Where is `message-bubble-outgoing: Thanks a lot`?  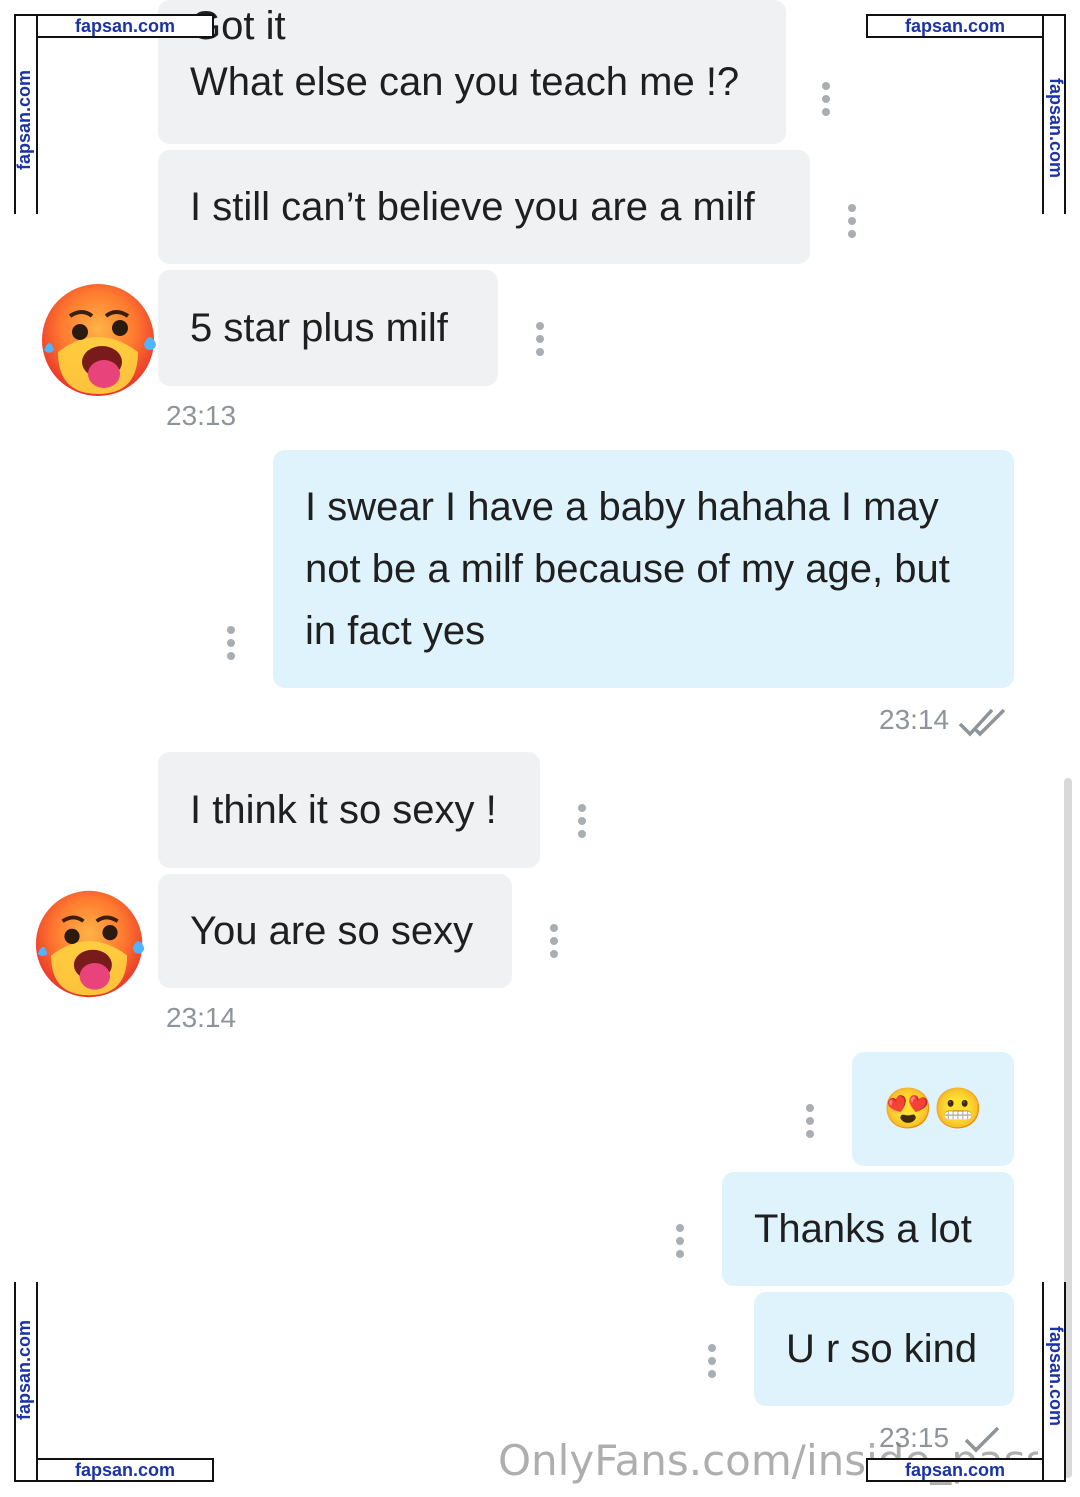
message-bubble-outgoing: Thanks a lot is located at coordinates (868, 1229).